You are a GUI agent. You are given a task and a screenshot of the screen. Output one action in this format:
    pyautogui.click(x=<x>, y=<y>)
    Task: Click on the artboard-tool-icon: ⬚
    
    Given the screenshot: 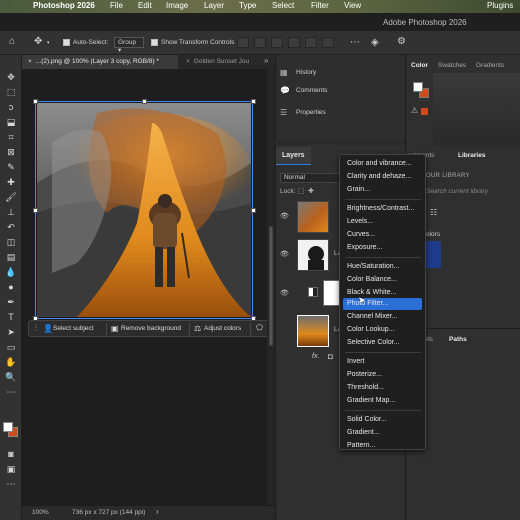 What is the action you would take?
    pyautogui.click(x=11, y=92)
    